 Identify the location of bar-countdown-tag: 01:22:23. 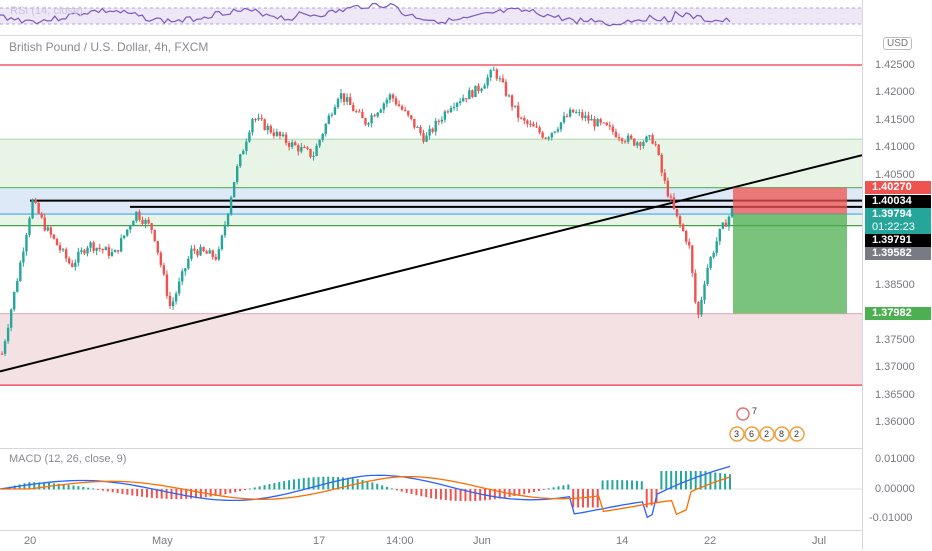
(898, 227).